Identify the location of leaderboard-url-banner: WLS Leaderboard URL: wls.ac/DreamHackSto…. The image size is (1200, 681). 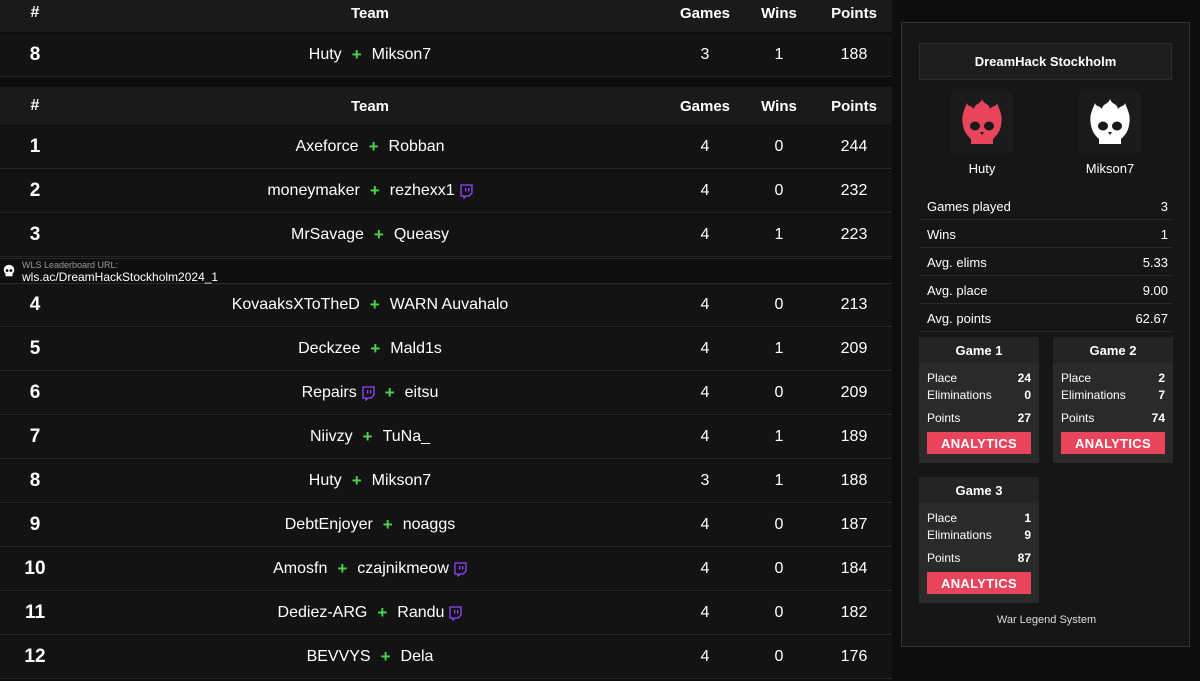
(446, 271).